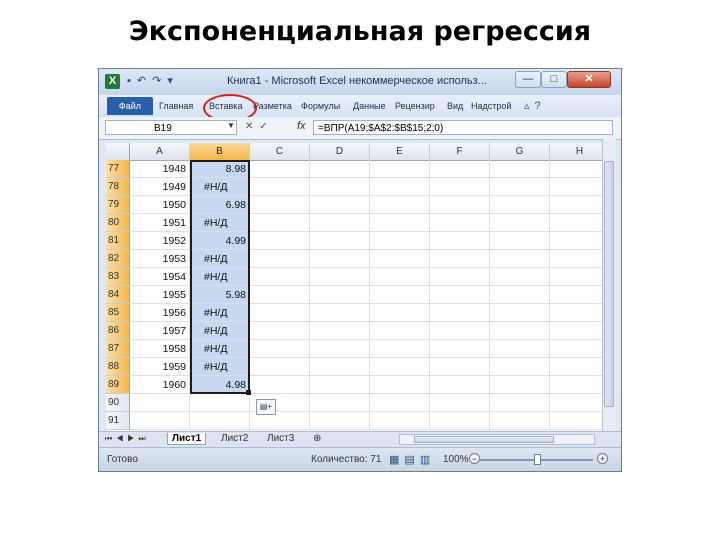 Image resolution: width=720 pixels, height=540 pixels. What do you see at coordinates (576, 151) in the screenshot?
I see `column-header-h: H` at bounding box center [576, 151].